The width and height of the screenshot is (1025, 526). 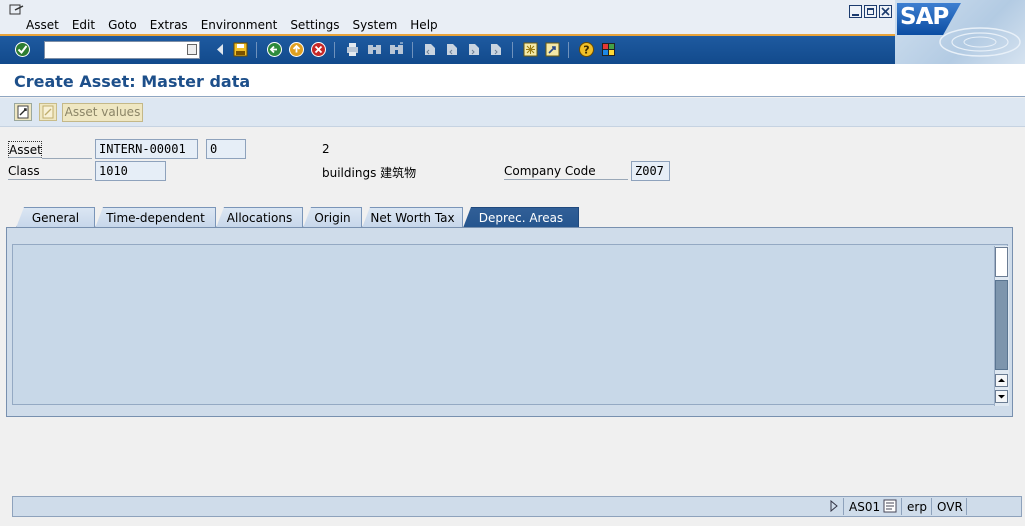 What do you see at coordinates (396, 49) in the screenshot?
I see `find-next-icon` at bounding box center [396, 49].